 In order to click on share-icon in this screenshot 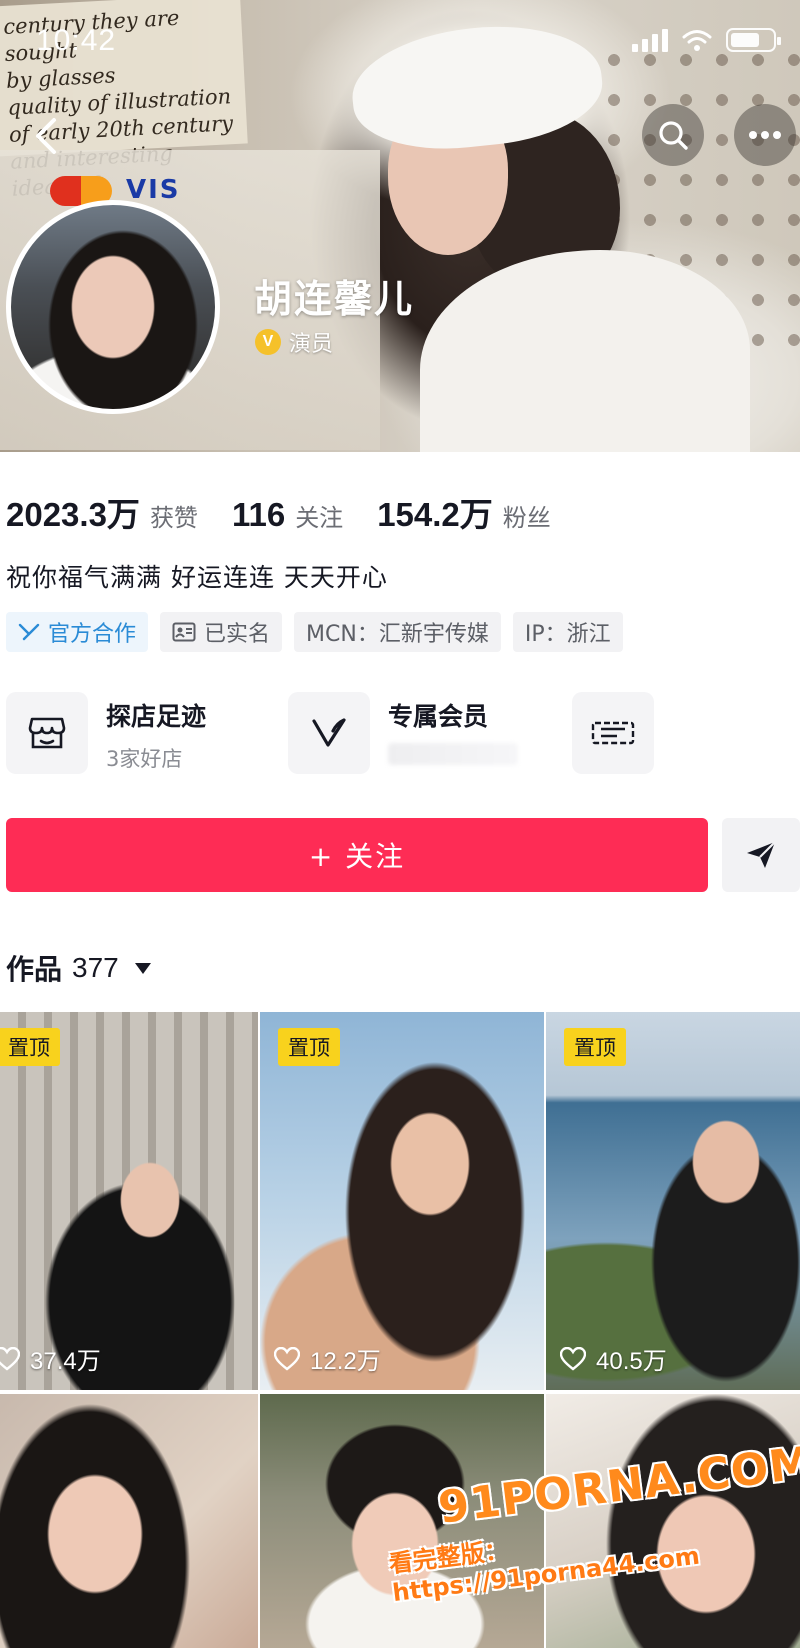, I will do `click(761, 854)`.